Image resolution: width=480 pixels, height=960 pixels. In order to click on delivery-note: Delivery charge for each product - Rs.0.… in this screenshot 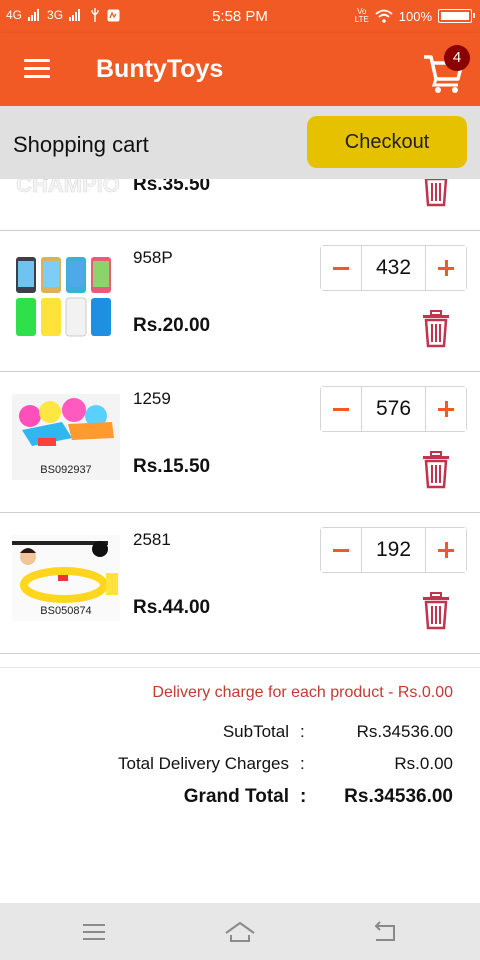, I will do `click(302, 692)`.